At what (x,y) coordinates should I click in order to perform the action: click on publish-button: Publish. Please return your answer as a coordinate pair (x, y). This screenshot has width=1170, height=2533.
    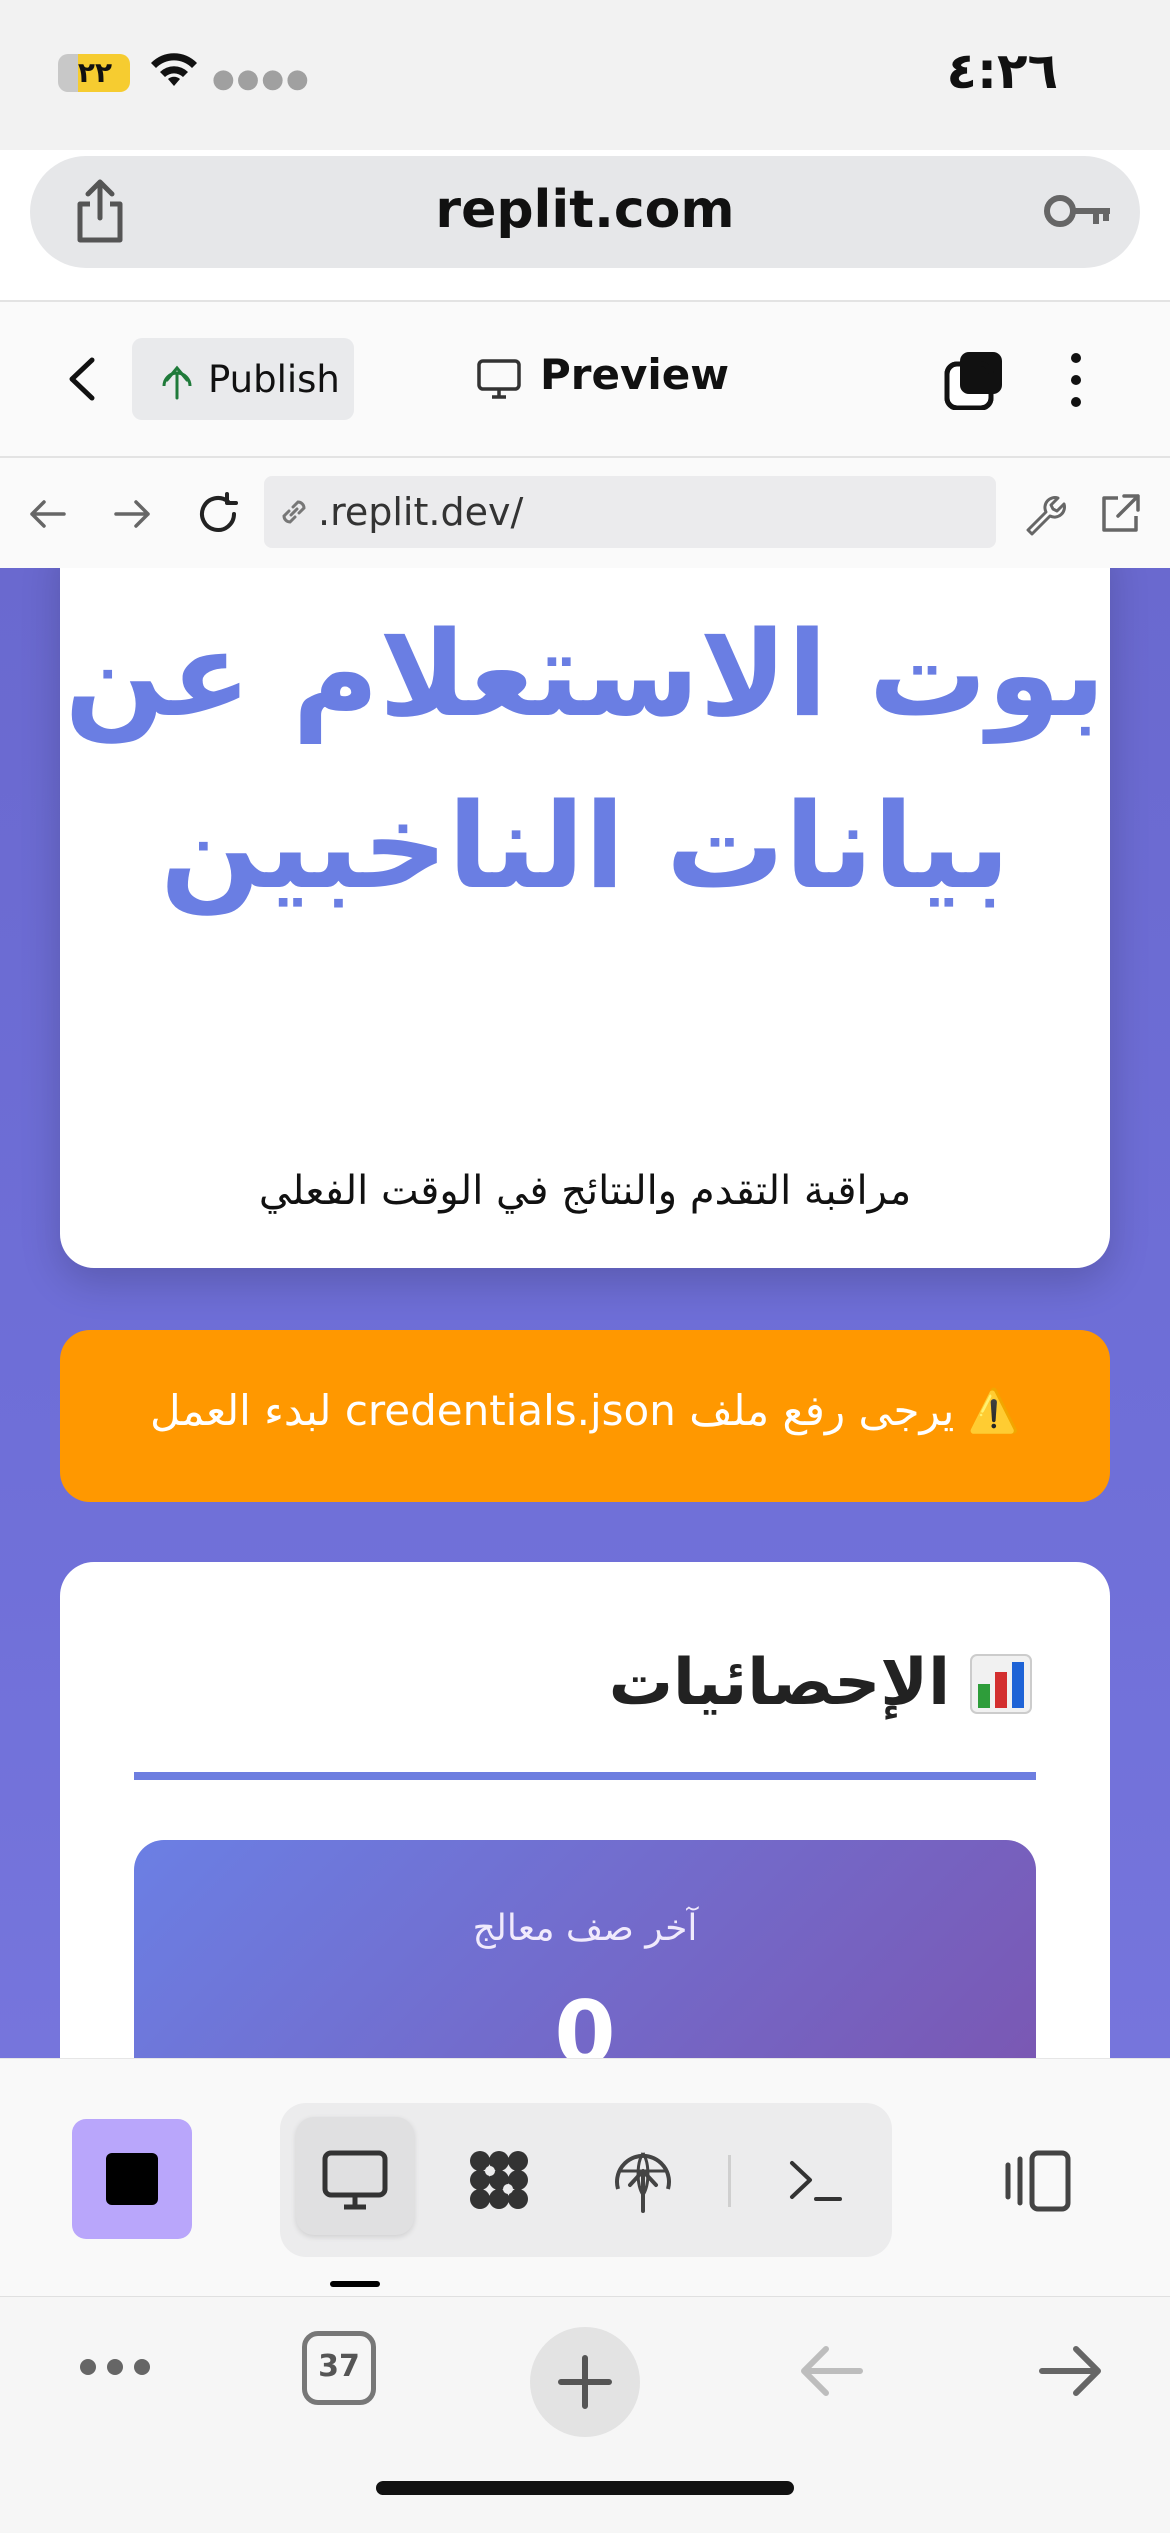
    Looking at the image, I should click on (243, 379).